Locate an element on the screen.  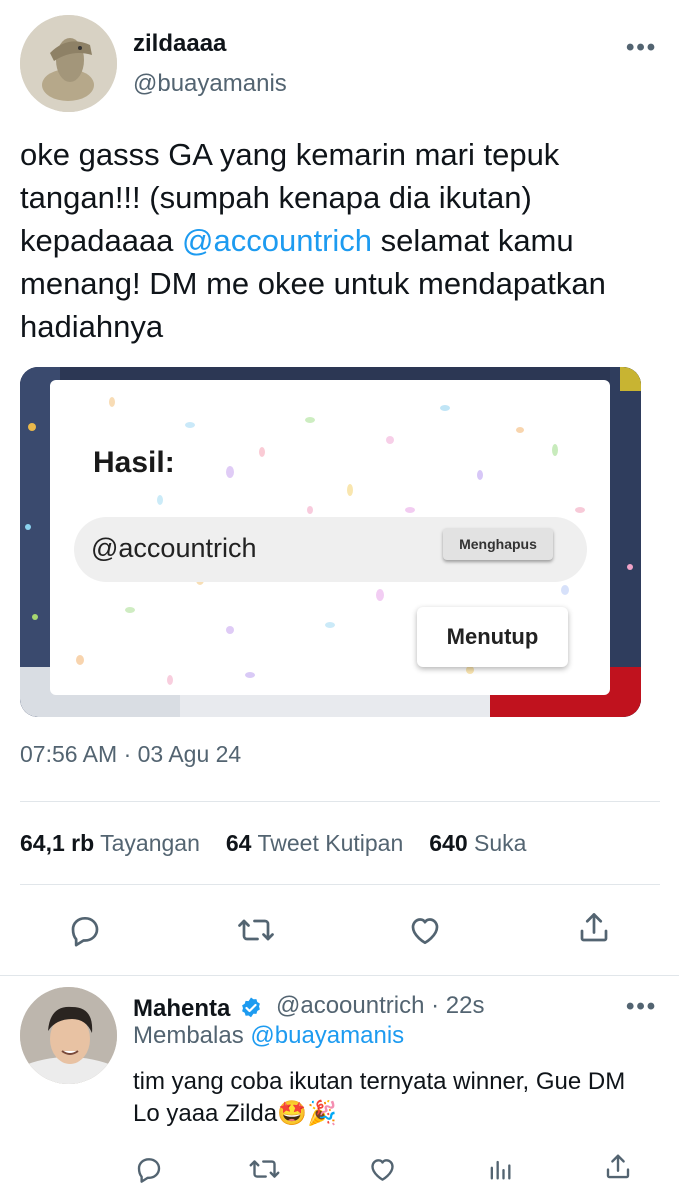
tweet-timestamp: 07:56 AM · 03 Agu 24 is located at coordinates (130, 754).